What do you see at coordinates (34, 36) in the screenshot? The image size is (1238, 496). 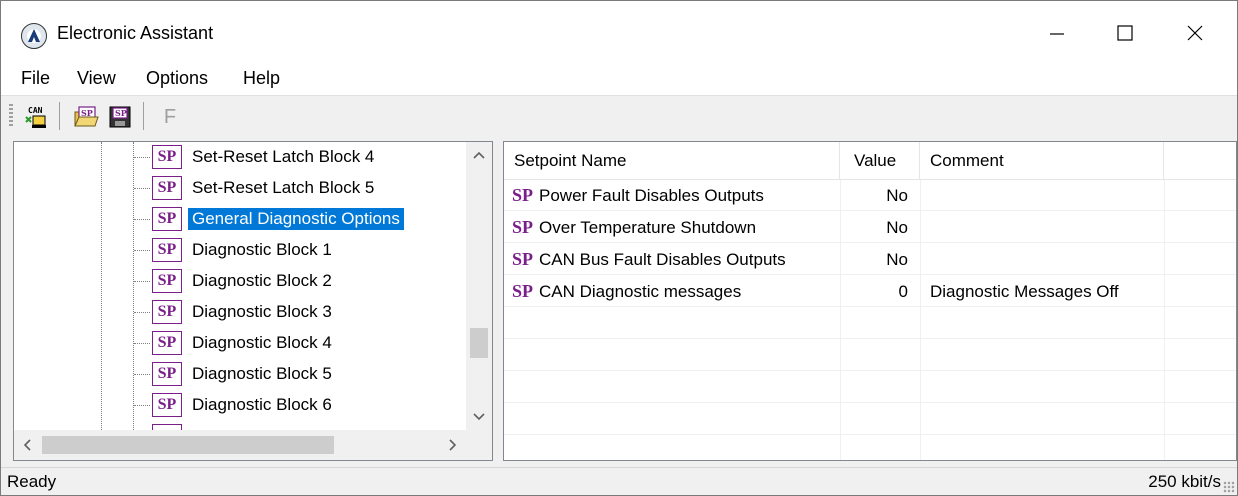 I see `app-logo-icon` at bounding box center [34, 36].